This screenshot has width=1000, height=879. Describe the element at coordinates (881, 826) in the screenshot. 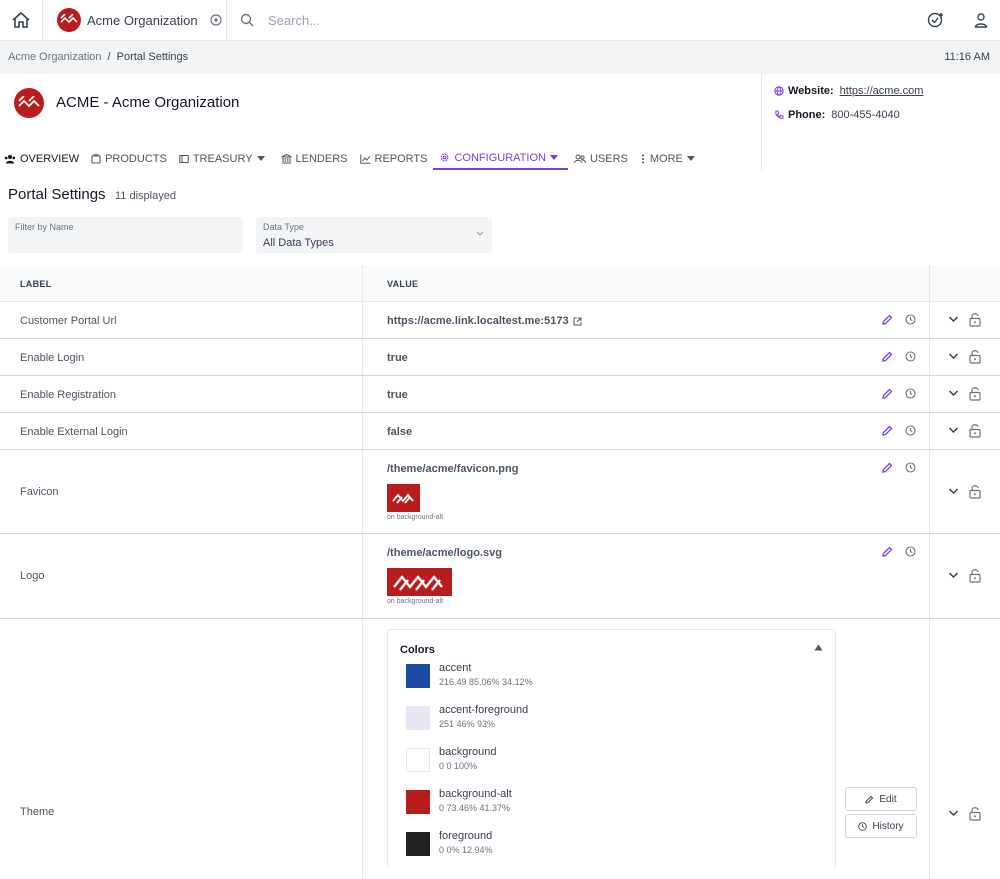

I see `theme-history-button: History` at that location.